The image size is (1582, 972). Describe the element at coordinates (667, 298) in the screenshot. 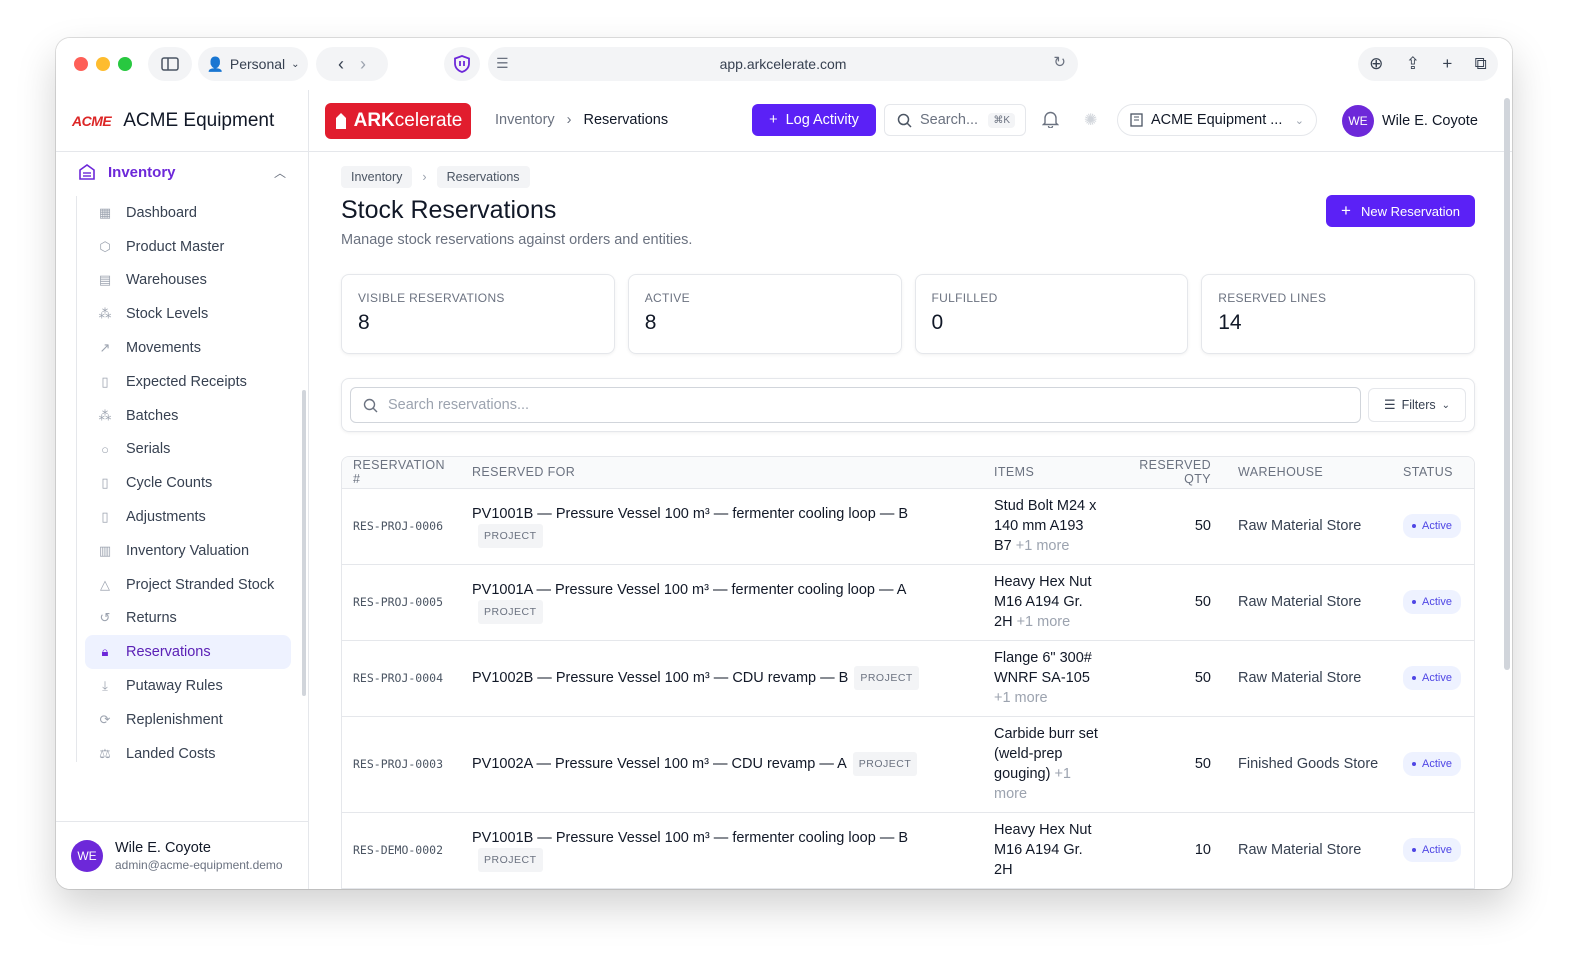

I see `stat-label: ACTIVE` at that location.